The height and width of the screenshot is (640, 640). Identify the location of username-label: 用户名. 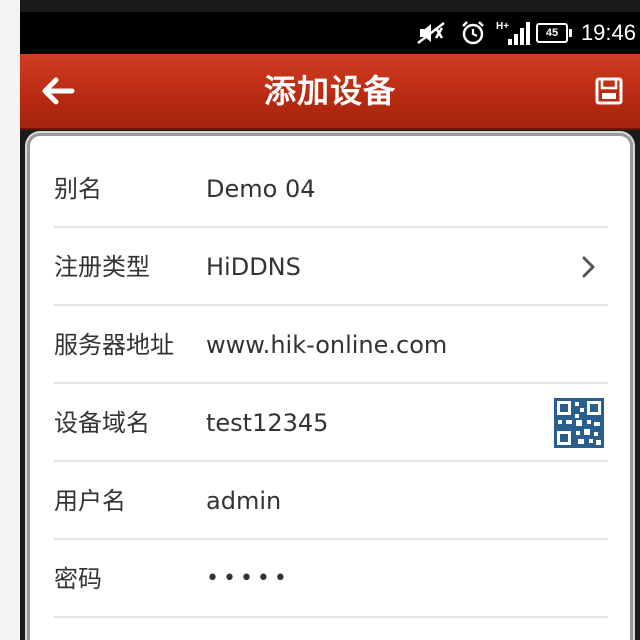
(90, 501).